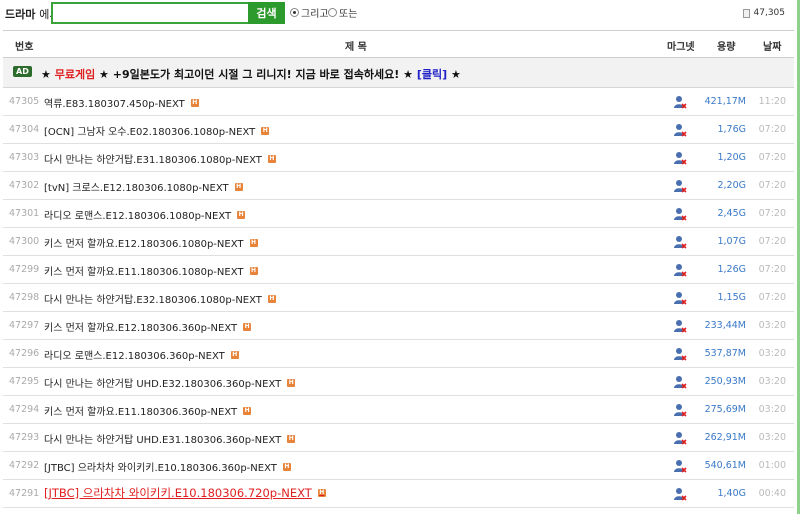 The width and height of the screenshot is (800, 514). What do you see at coordinates (731, 493) in the screenshot?
I see `row-size: 1,40G` at bounding box center [731, 493].